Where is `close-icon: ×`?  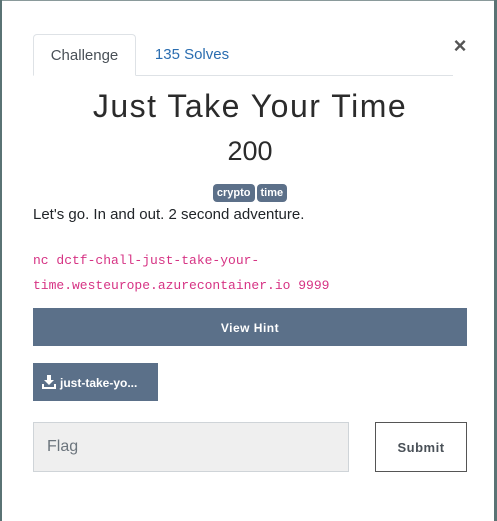 close-icon: × is located at coordinates (460, 46).